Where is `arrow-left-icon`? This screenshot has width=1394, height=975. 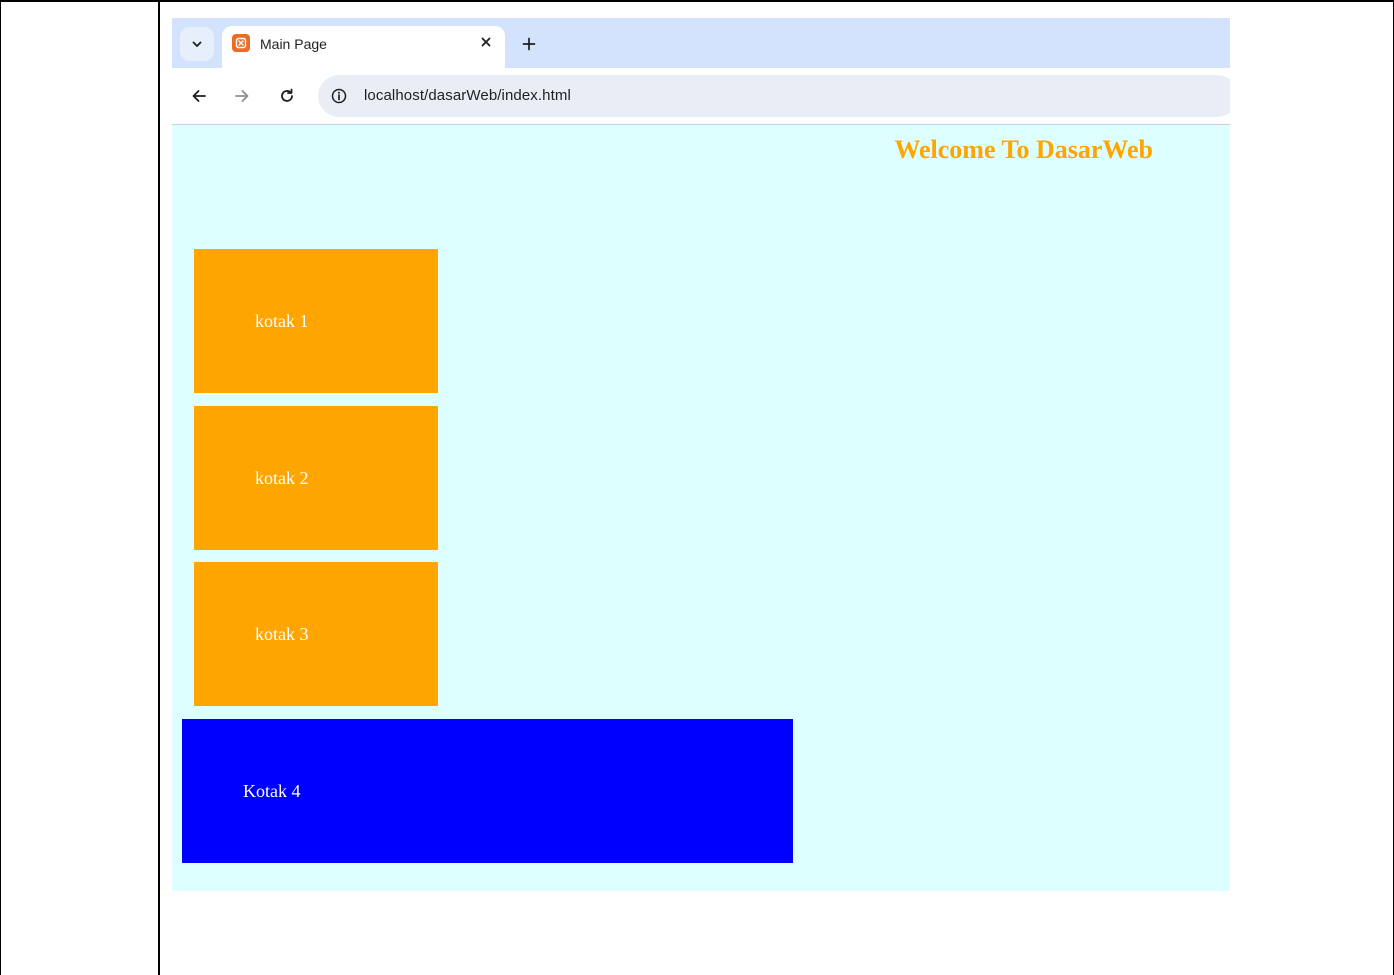 arrow-left-icon is located at coordinates (199, 96).